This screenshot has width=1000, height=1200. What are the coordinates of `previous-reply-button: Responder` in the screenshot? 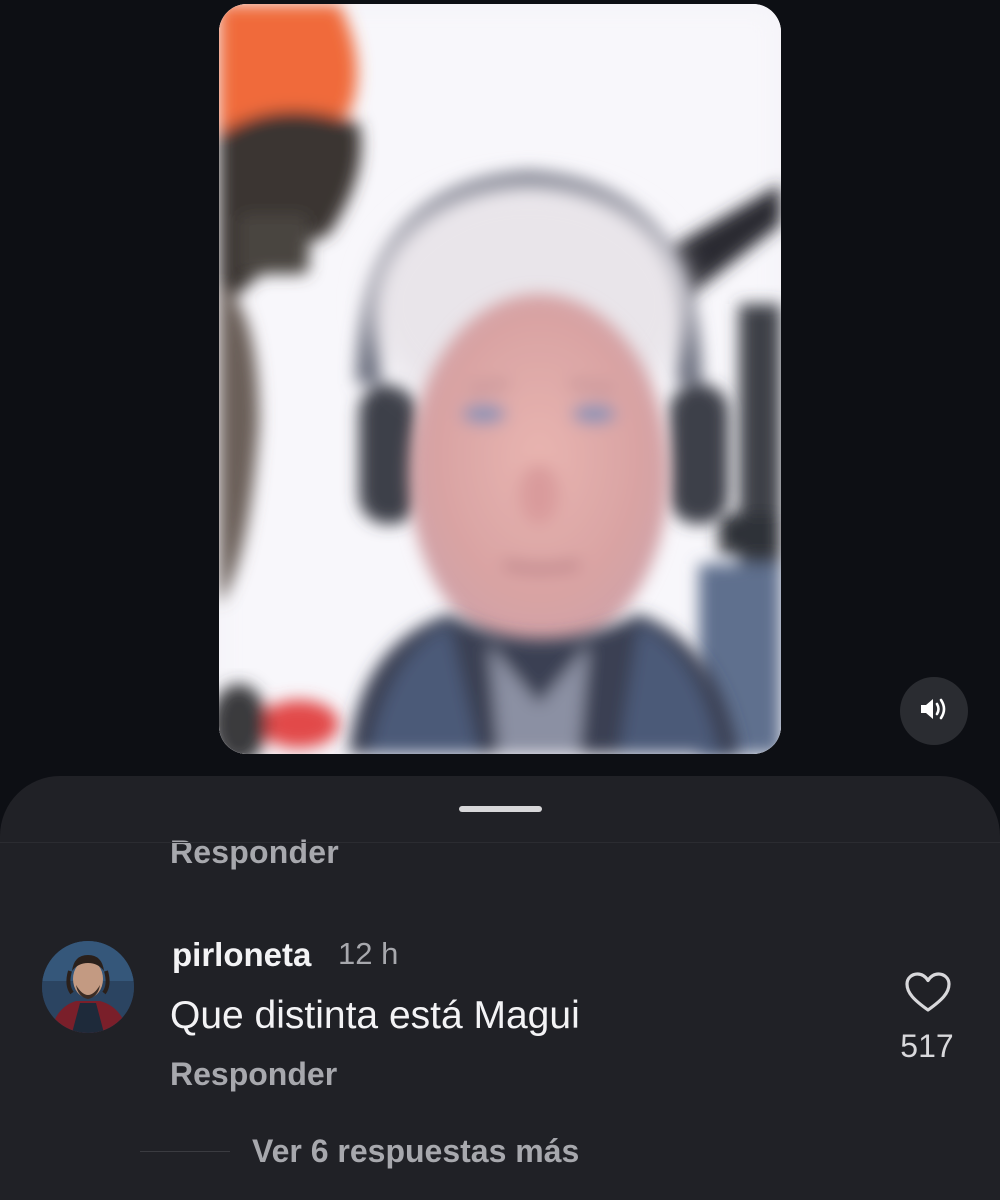 It's located at (254, 852).